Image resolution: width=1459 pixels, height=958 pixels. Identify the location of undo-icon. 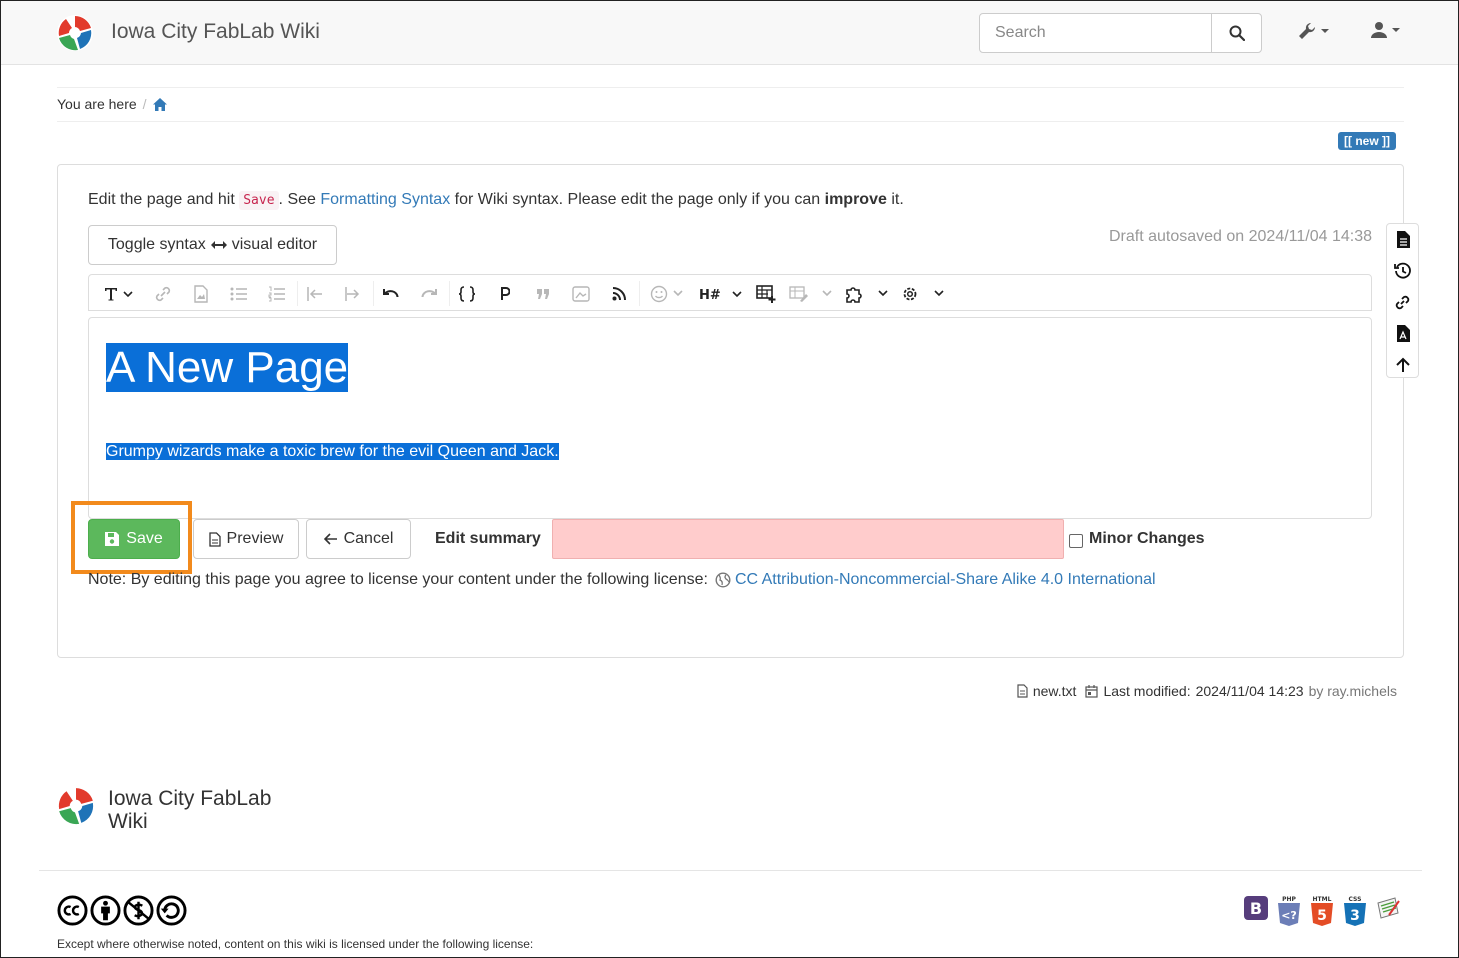
(391, 292).